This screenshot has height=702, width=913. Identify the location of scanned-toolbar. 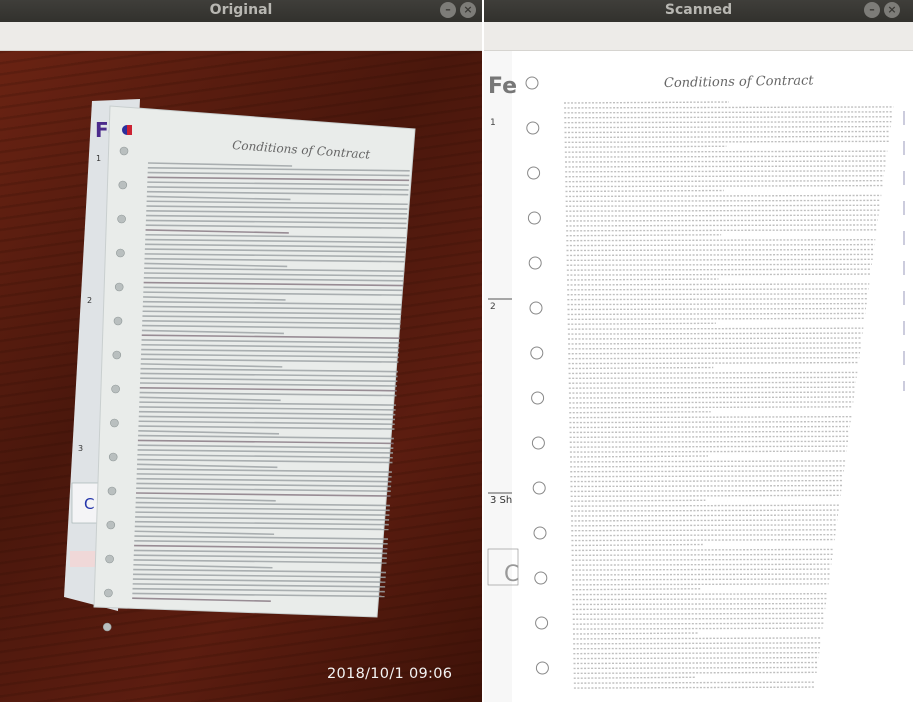
(698, 36).